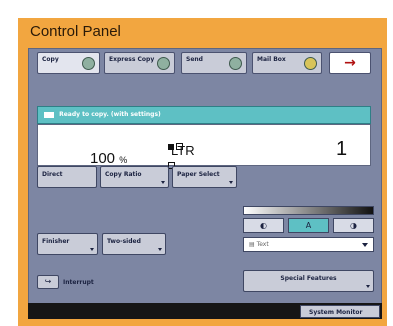  Describe the element at coordinates (271, 59) in the screenshot. I see `tab-mail-box-label: Mail Box` at that location.